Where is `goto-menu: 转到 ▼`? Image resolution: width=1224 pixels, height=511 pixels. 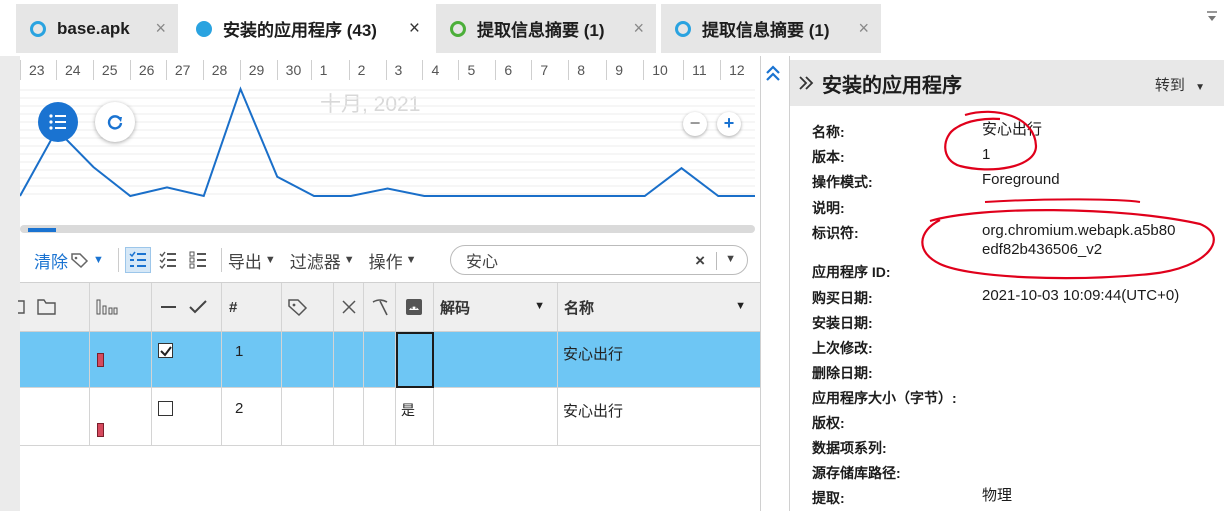
goto-menu: 转到 ▼ is located at coordinates (1180, 84).